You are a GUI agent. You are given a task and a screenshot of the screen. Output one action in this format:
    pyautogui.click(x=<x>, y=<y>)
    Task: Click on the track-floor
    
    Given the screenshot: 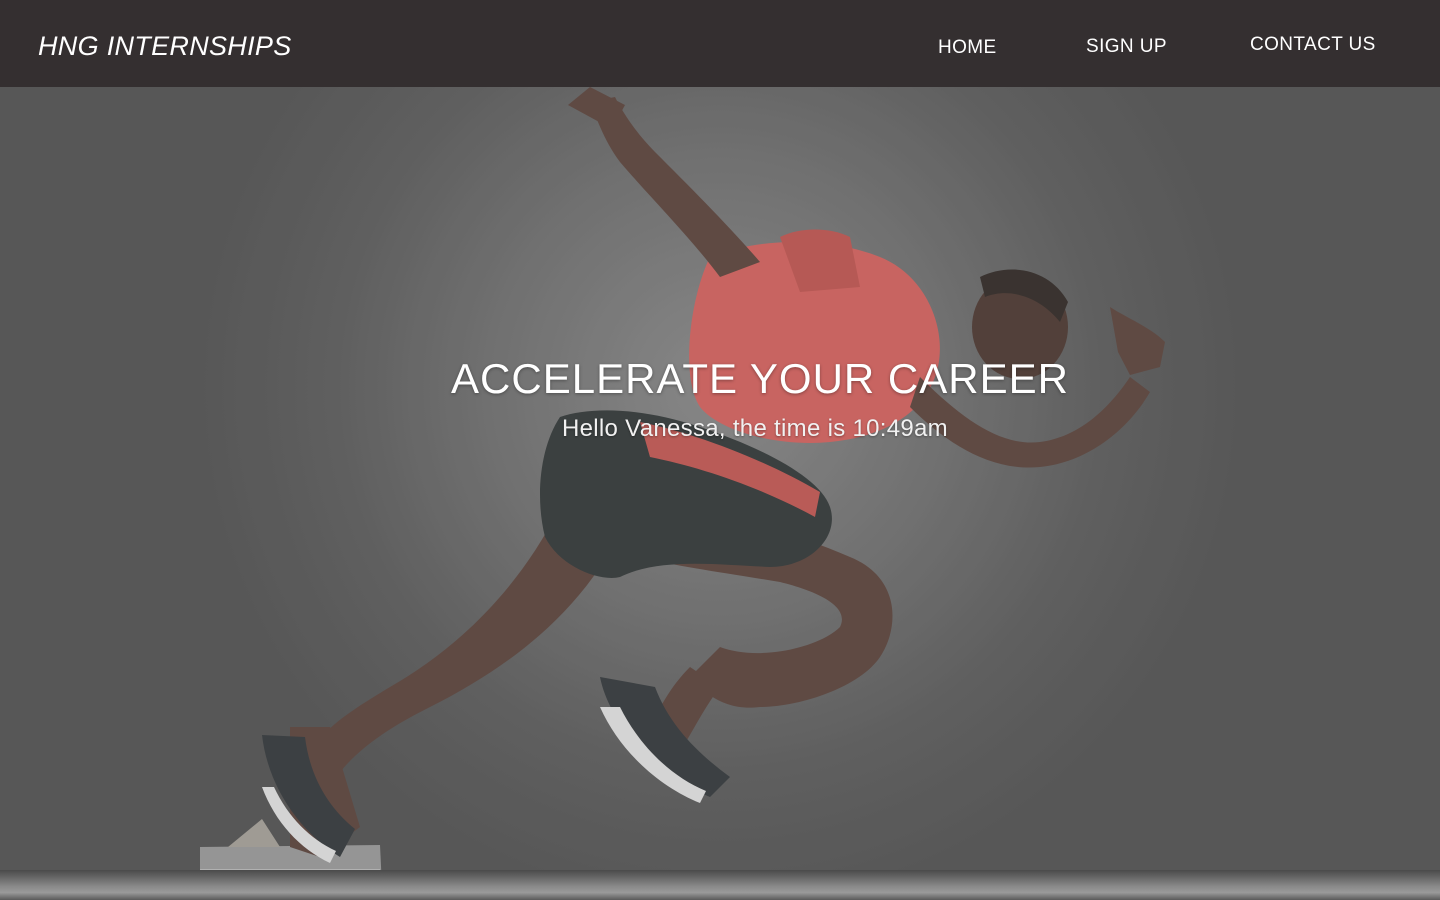 What is the action you would take?
    pyautogui.click(x=720, y=885)
    